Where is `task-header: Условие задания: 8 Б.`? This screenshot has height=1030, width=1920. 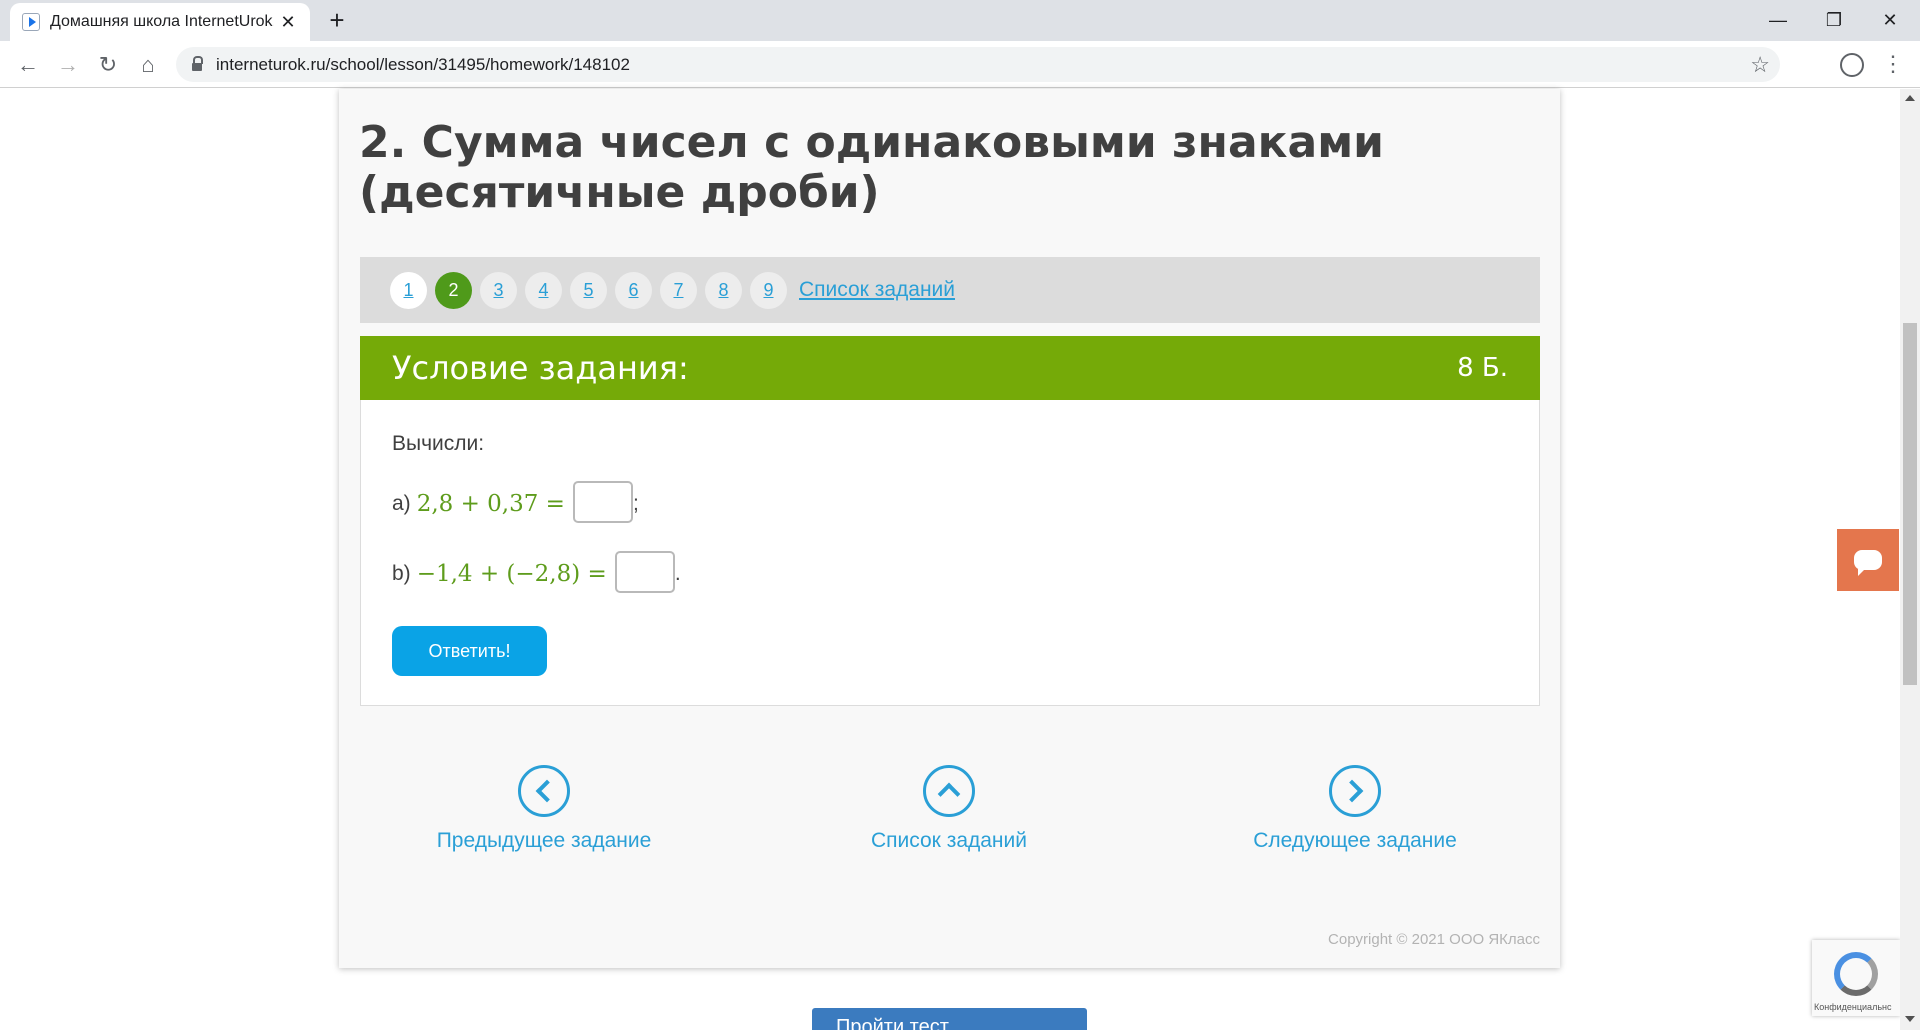
task-header: Условие задания: 8 Б. is located at coordinates (950, 368).